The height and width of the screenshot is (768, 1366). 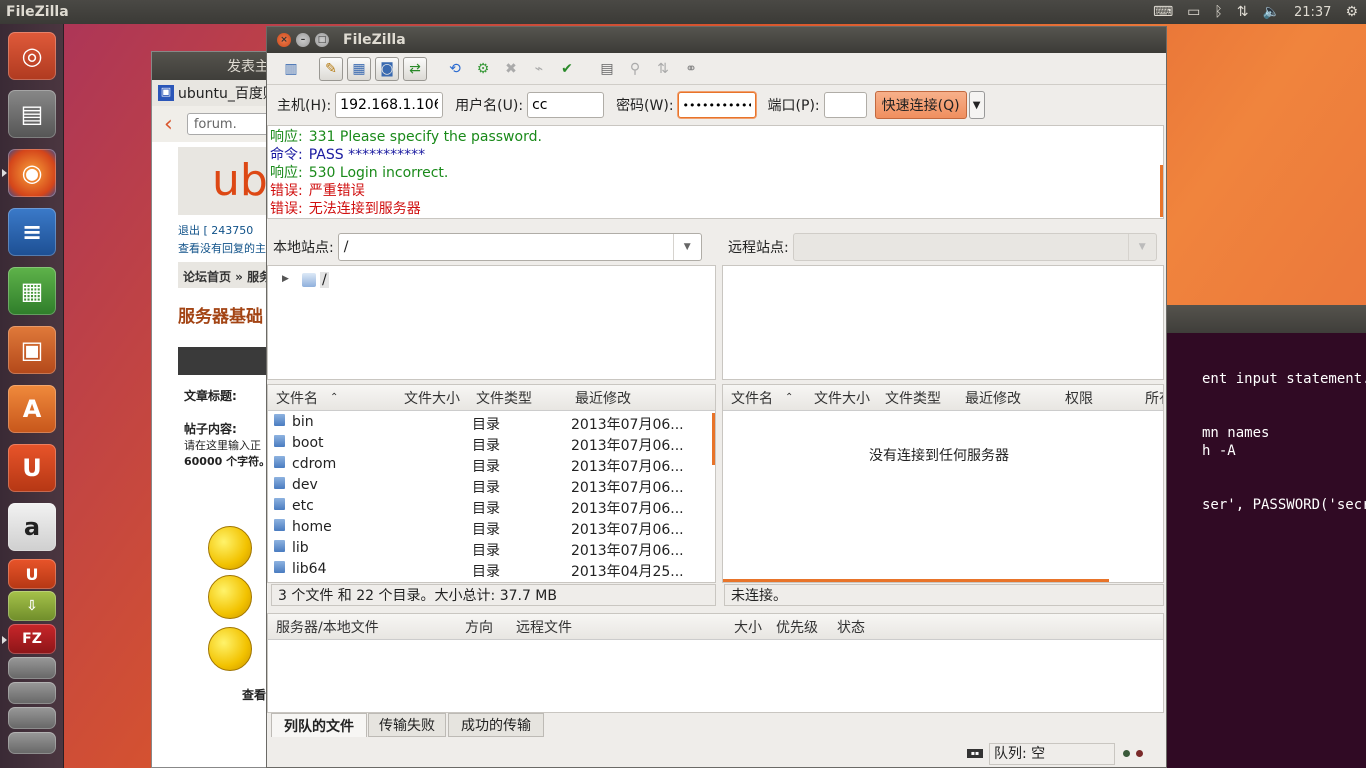 What do you see at coordinates (635, 69) in the screenshot?
I see `dir-comparison-icon: ⚲` at bounding box center [635, 69].